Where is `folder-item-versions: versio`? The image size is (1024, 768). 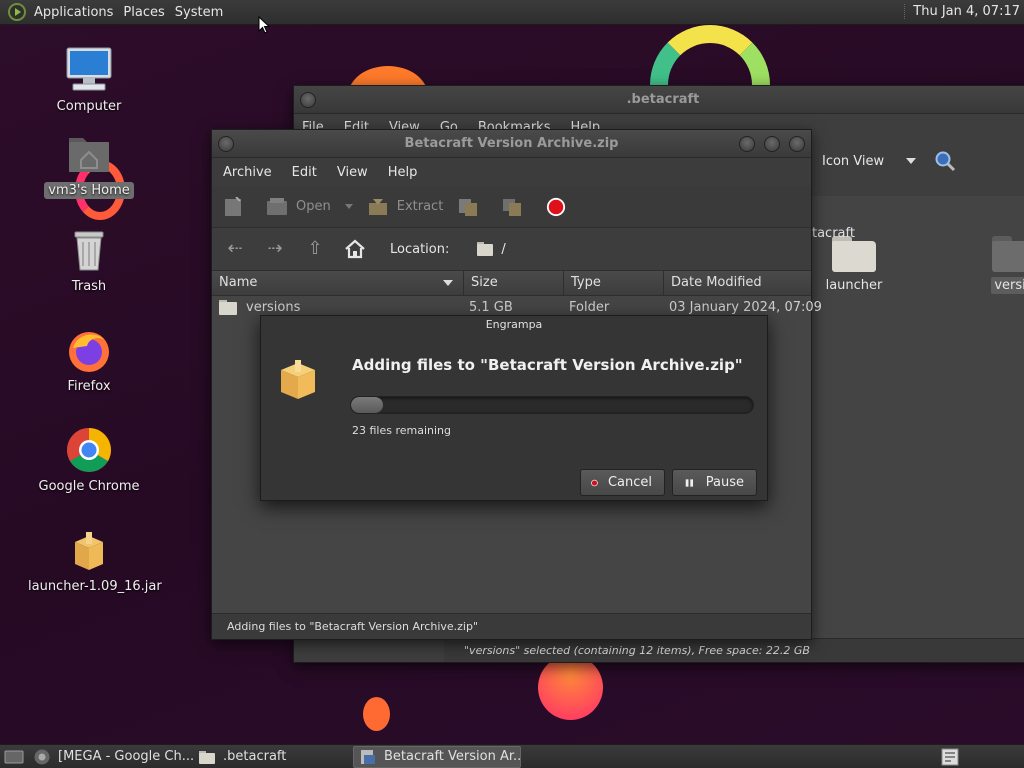
folder-item-versions: versio is located at coordinates (1001, 265).